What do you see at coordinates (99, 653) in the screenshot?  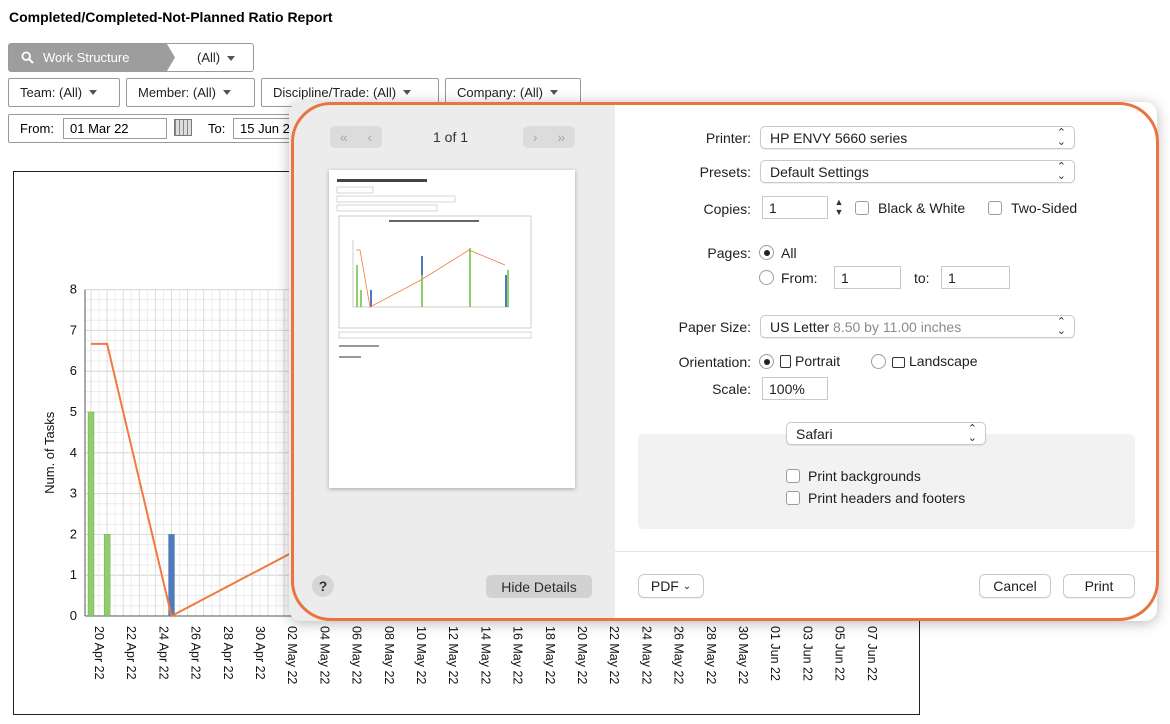 I see `x-tick-label: 20 Apr 22` at bounding box center [99, 653].